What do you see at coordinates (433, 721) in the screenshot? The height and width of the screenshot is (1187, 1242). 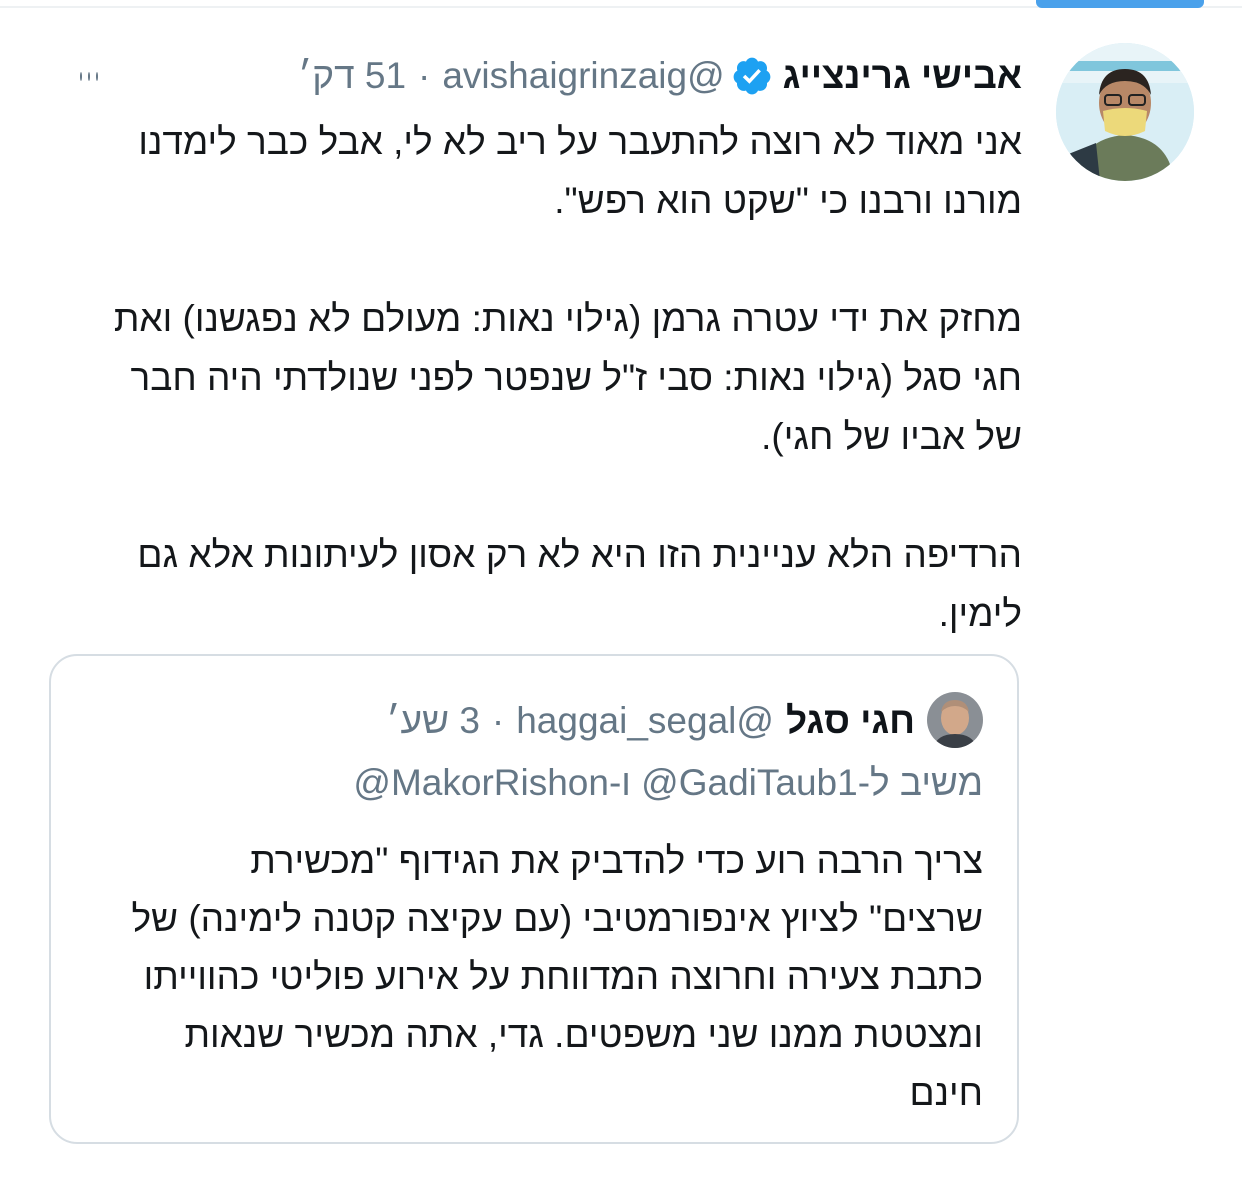 I see `quoted-tweet-timestamp: 3 שע׳` at bounding box center [433, 721].